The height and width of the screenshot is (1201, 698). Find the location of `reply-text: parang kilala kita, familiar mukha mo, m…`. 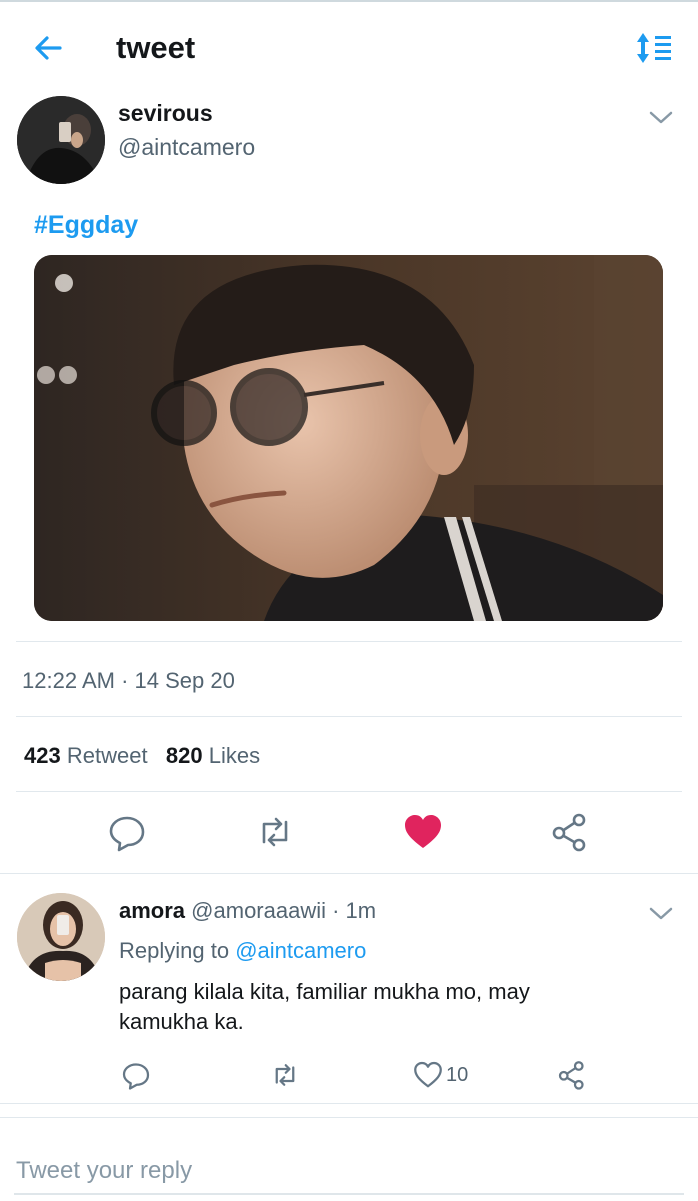

reply-text: parang kilala kita, familiar mukha mo, m… is located at coordinates (324, 1006).